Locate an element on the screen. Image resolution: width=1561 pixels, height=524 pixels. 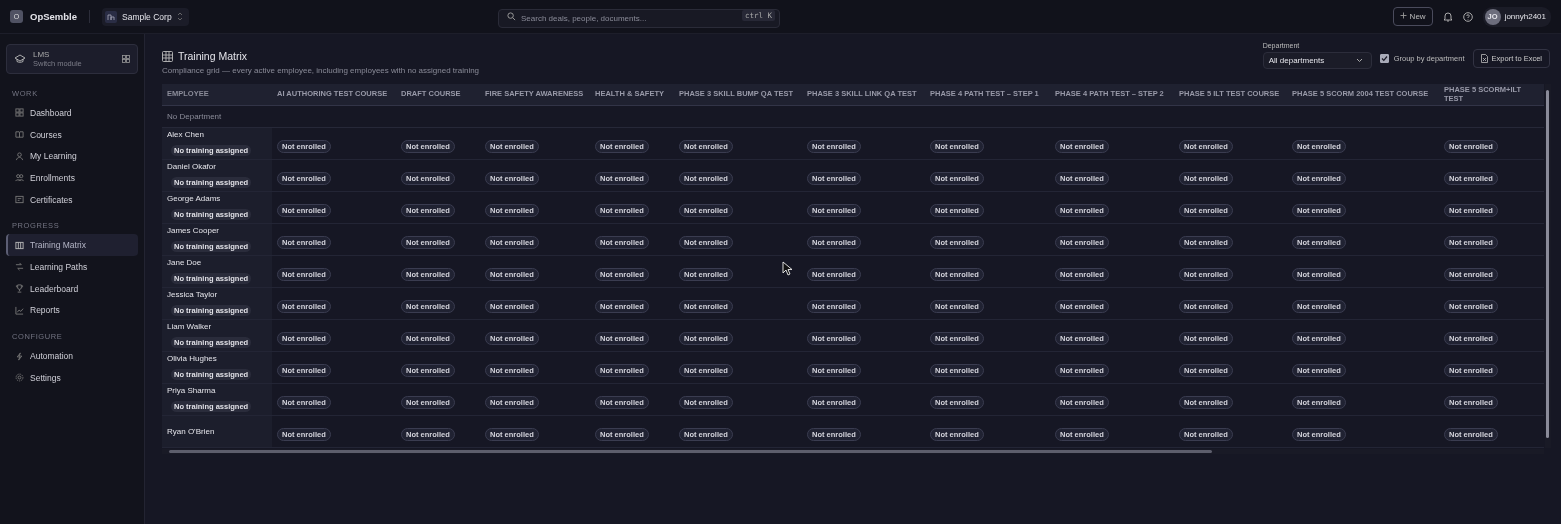
chevron-updown-icon is located at coordinates (179, 16).